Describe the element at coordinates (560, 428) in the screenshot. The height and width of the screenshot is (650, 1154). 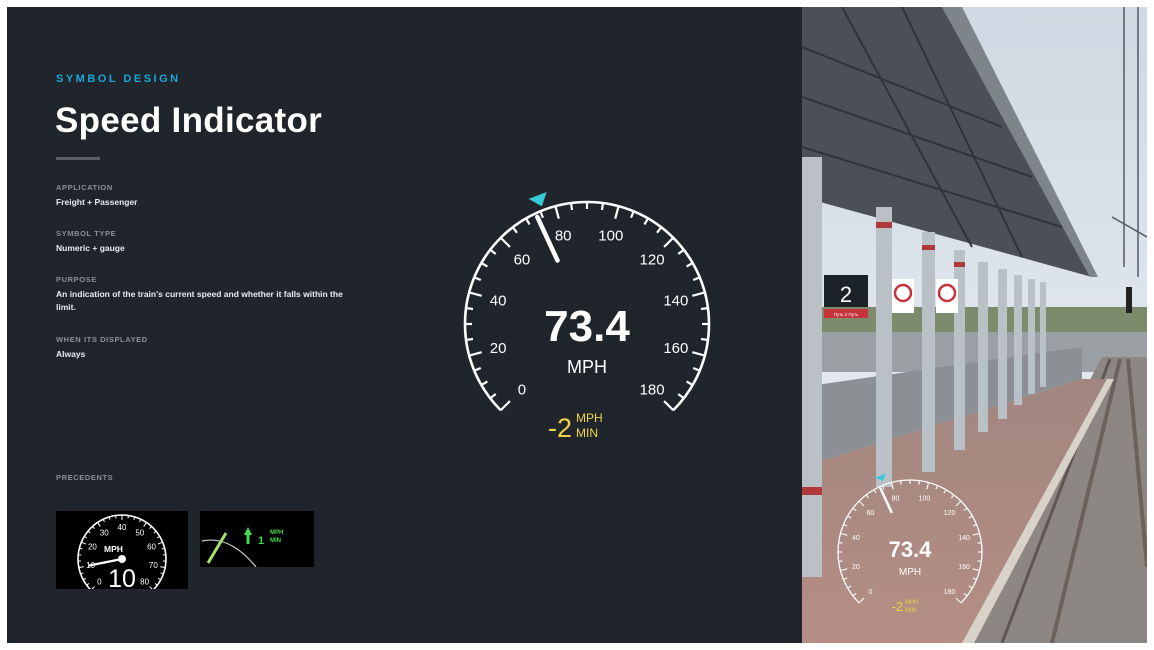
I see `acceleration-value: -2` at that location.